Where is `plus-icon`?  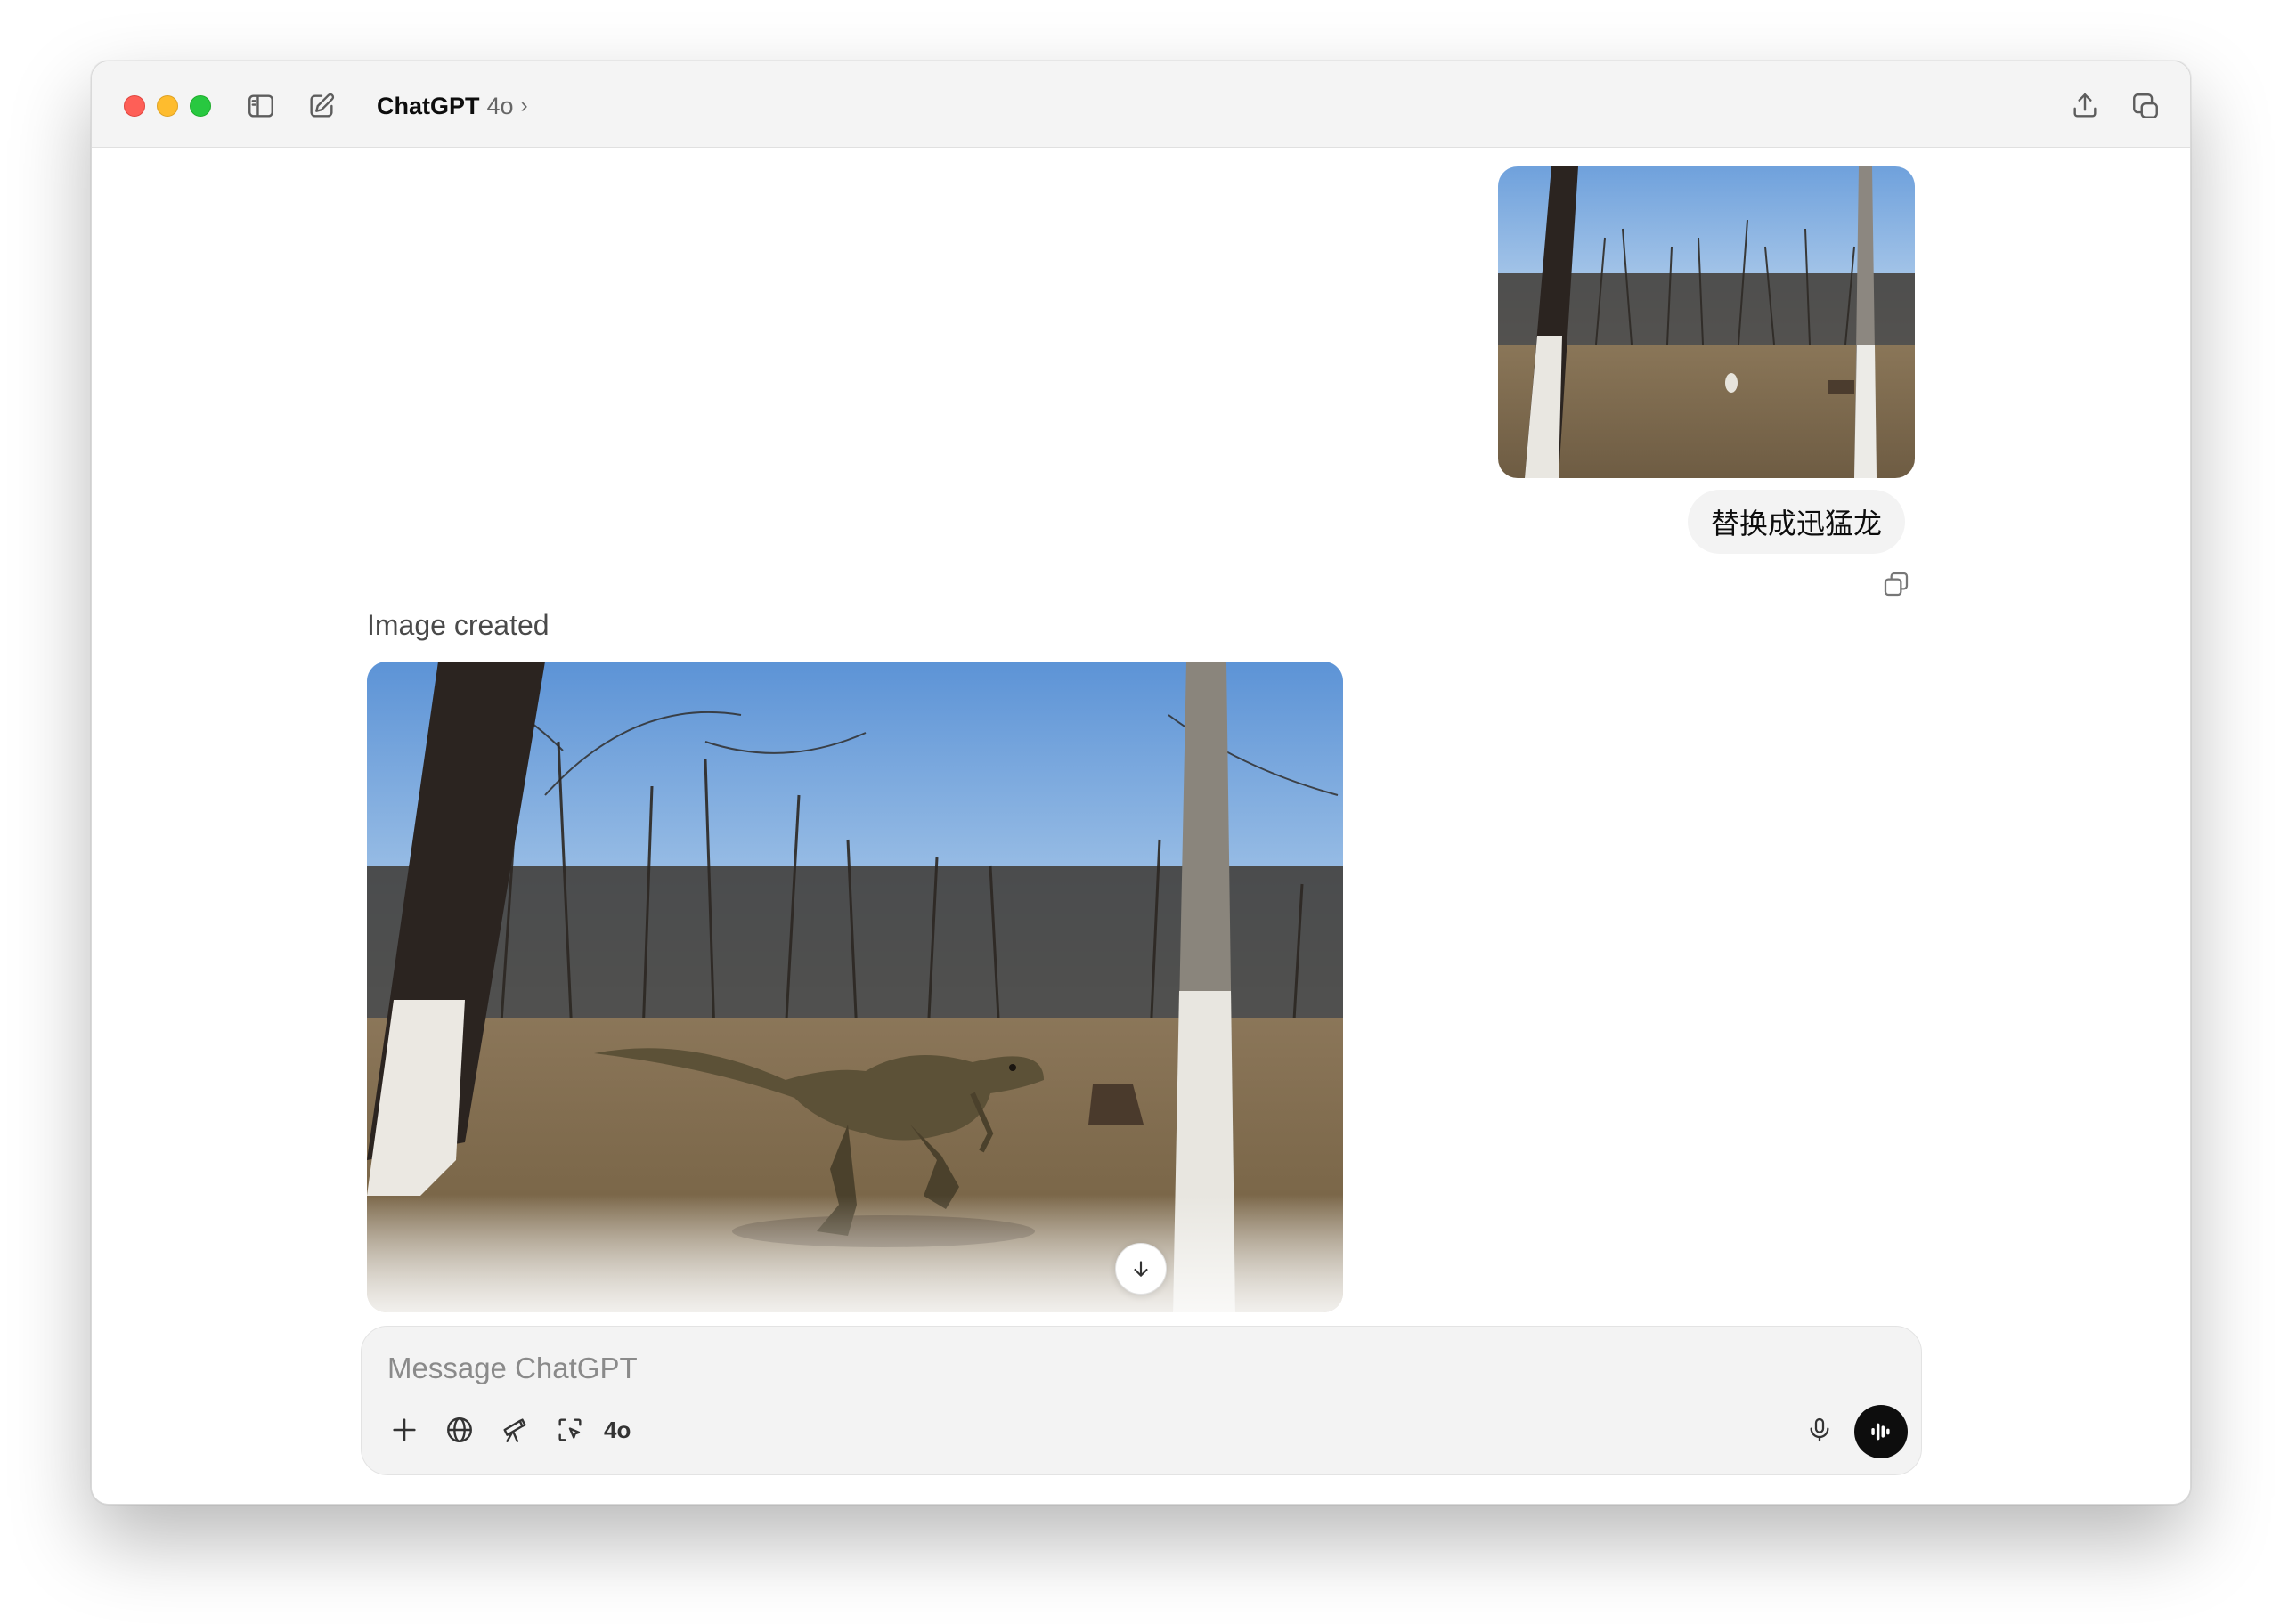 plus-icon is located at coordinates (404, 1429).